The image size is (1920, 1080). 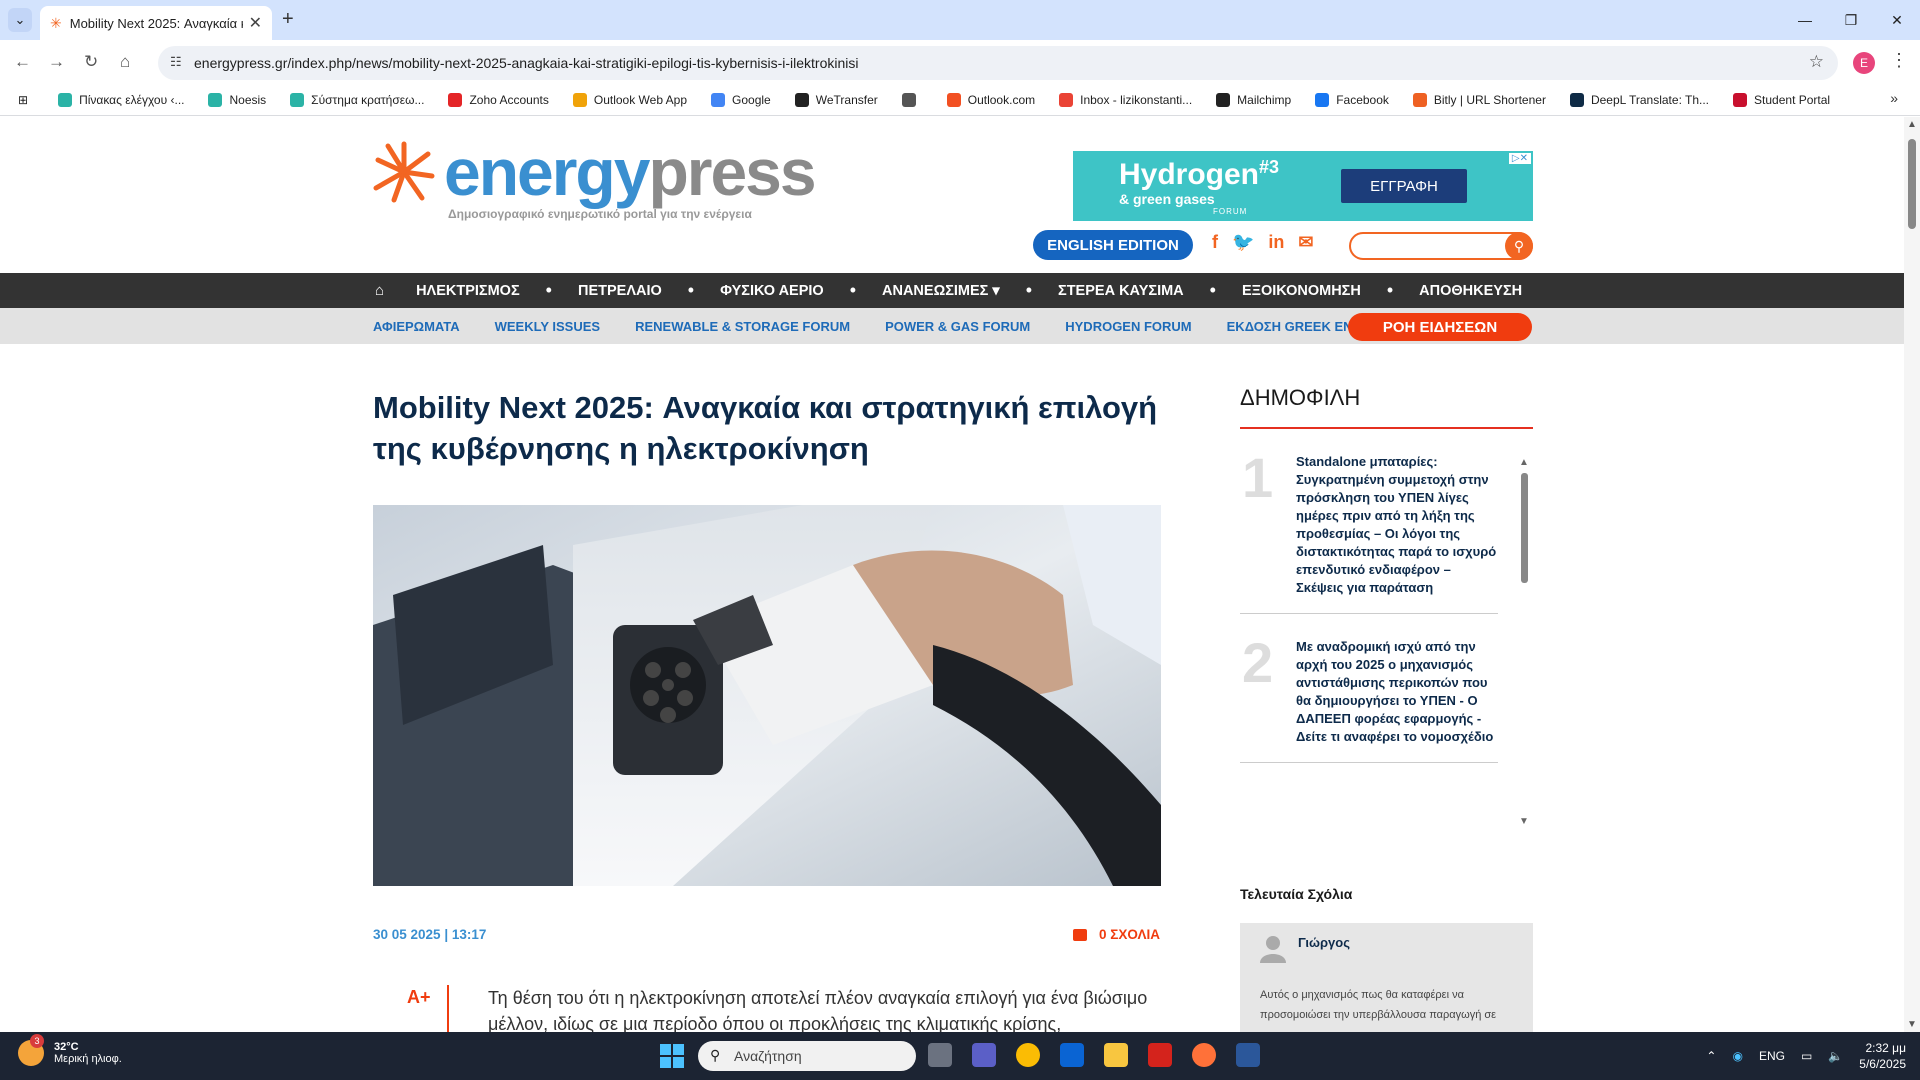 What do you see at coordinates (1253, 99) in the screenshot?
I see `bookmark-item: Mailchimp` at bounding box center [1253, 99].